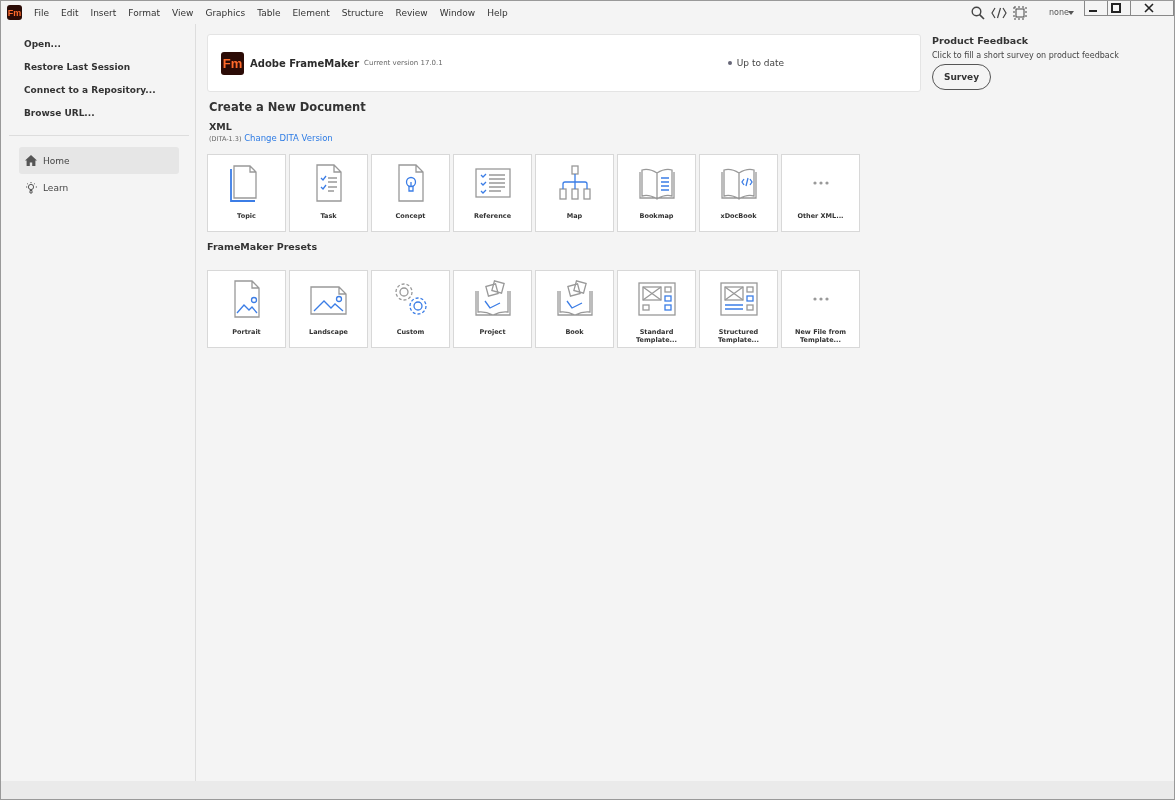 Image resolution: width=1175 pixels, height=800 pixels. I want to click on menu-item: Structure, so click(362, 12).